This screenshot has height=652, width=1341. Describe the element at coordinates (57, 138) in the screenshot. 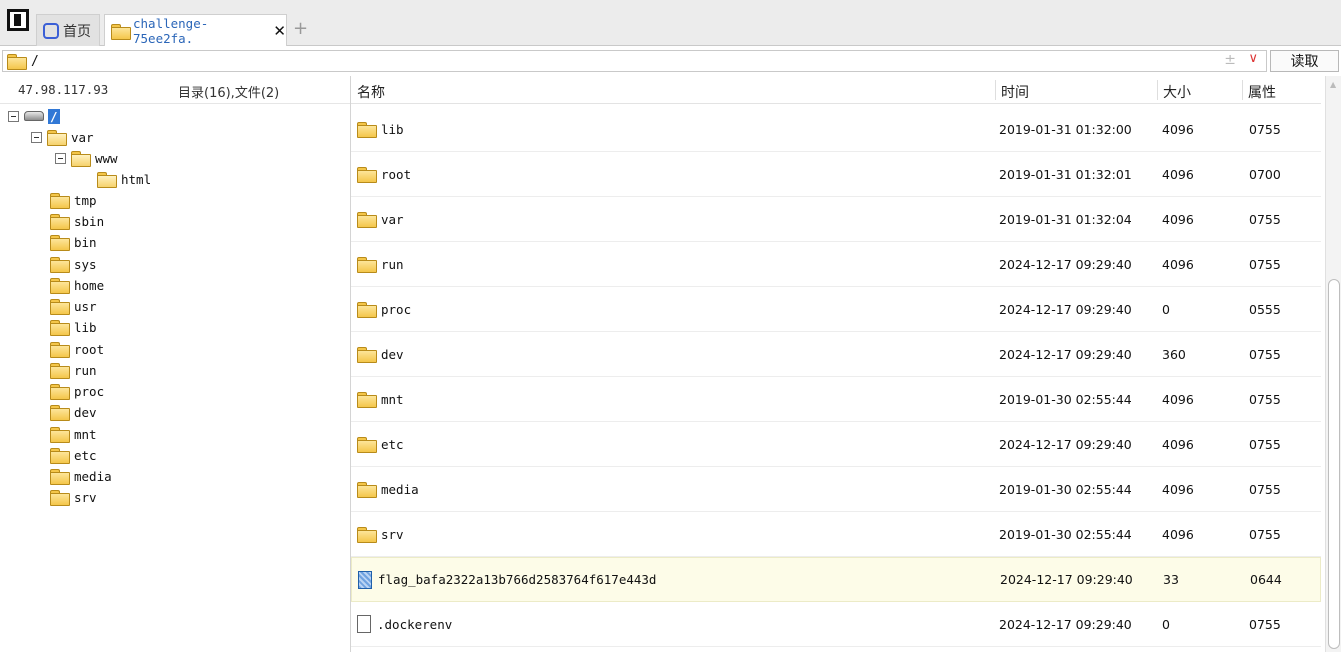

I see `folder-open-icon` at that location.